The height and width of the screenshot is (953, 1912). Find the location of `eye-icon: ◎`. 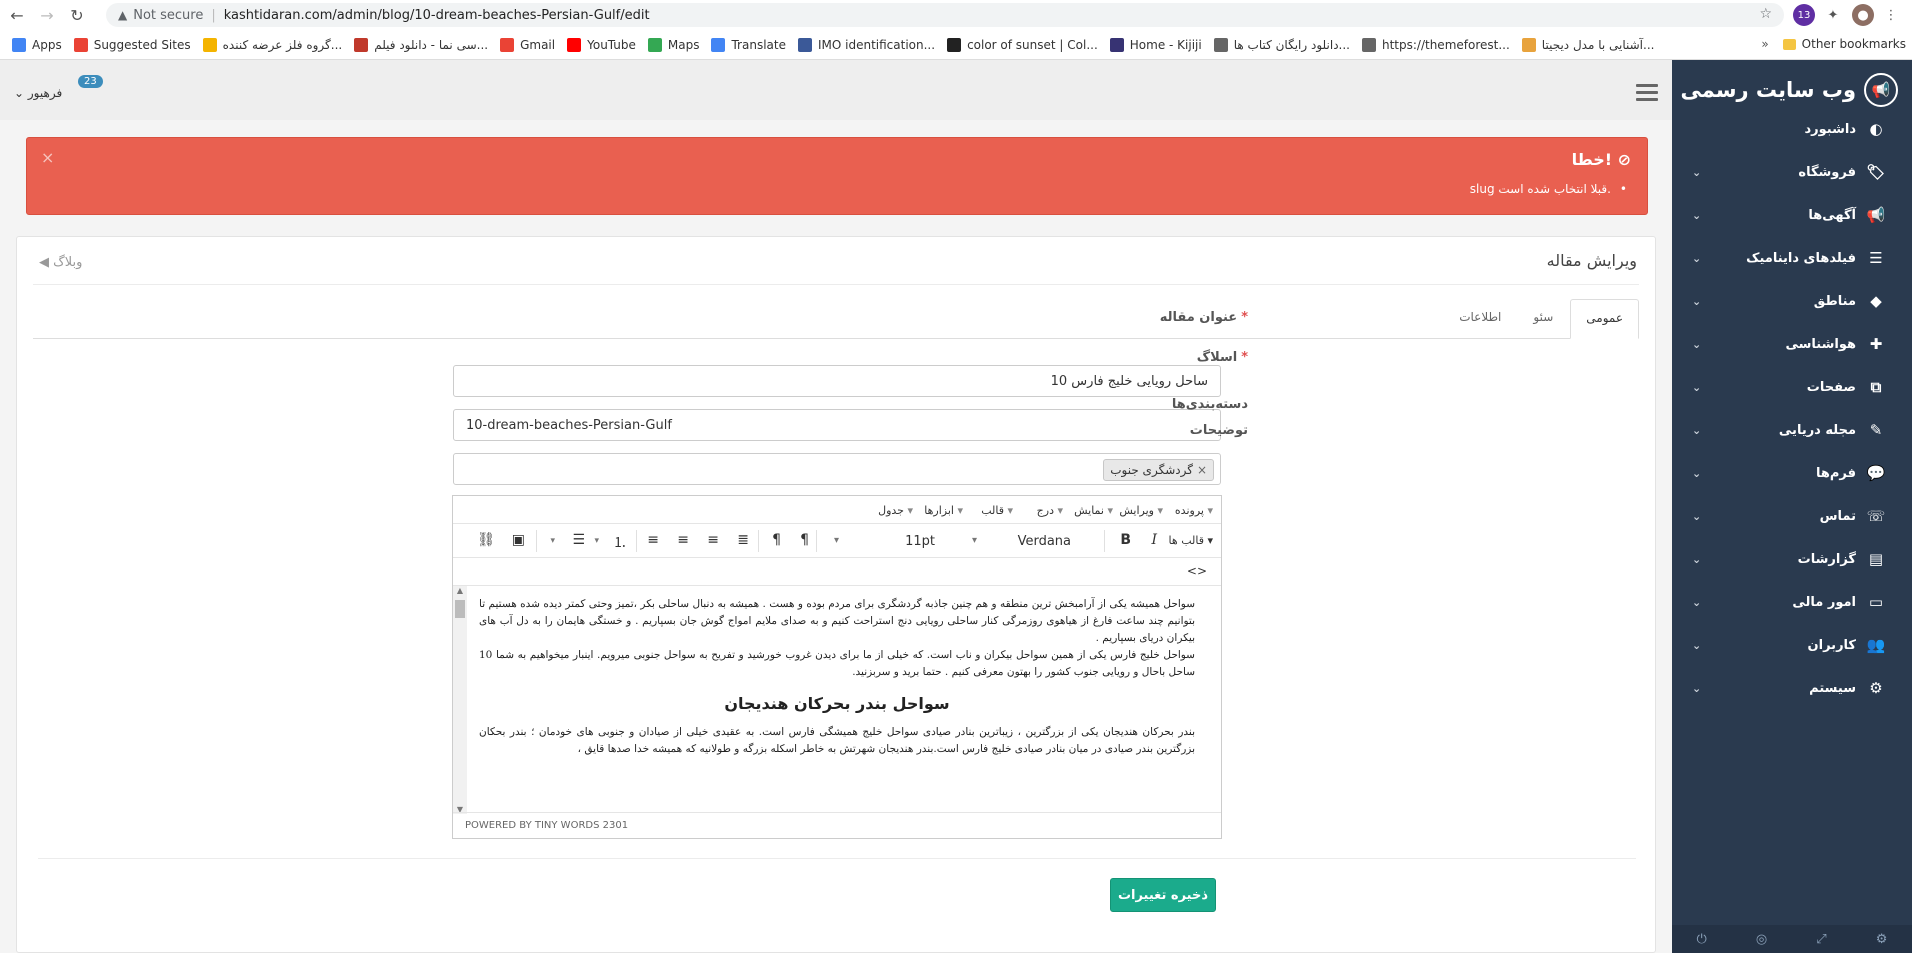

eye-icon: ◎ is located at coordinates (1761, 939).